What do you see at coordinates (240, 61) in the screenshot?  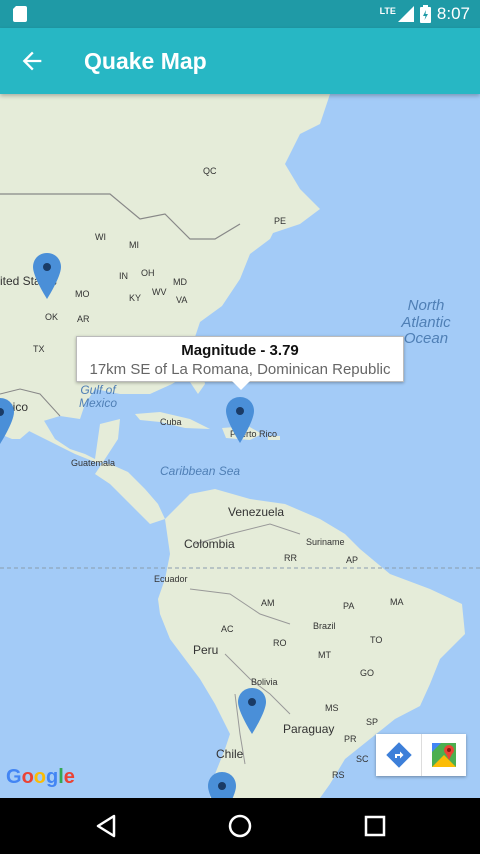 I see `app-bar: Quake Map` at bounding box center [240, 61].